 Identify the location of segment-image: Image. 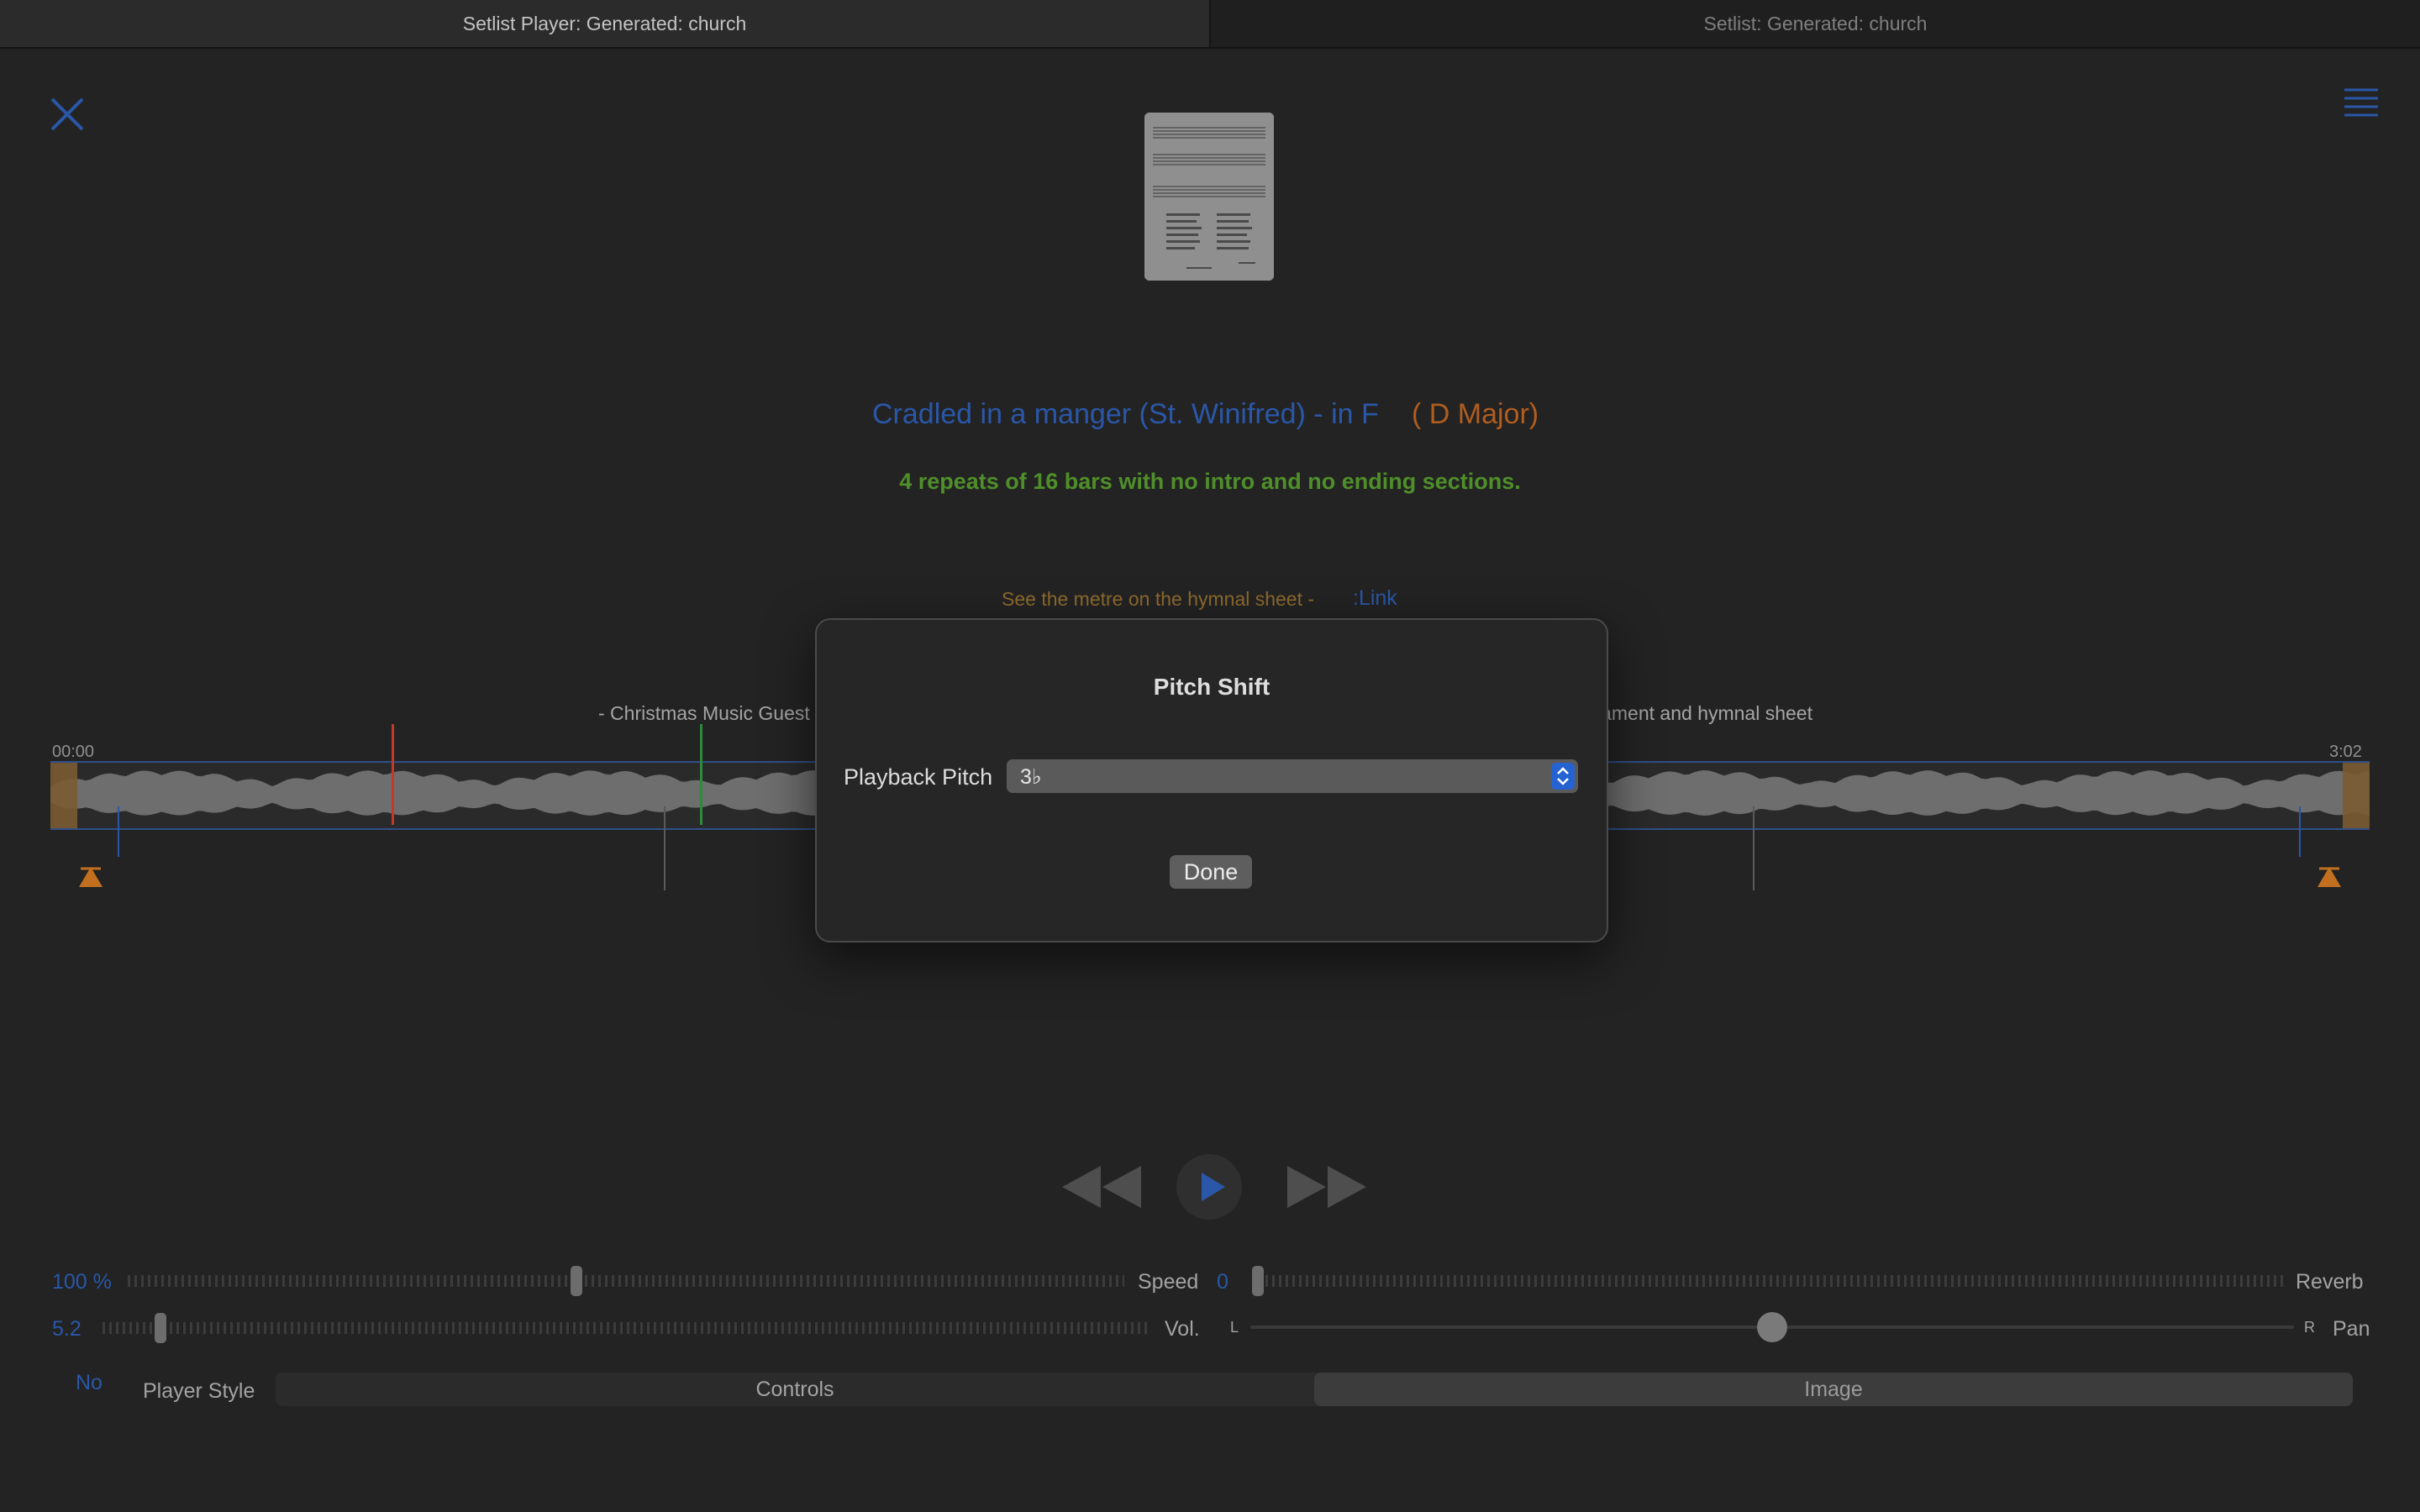
(1833, 1389).